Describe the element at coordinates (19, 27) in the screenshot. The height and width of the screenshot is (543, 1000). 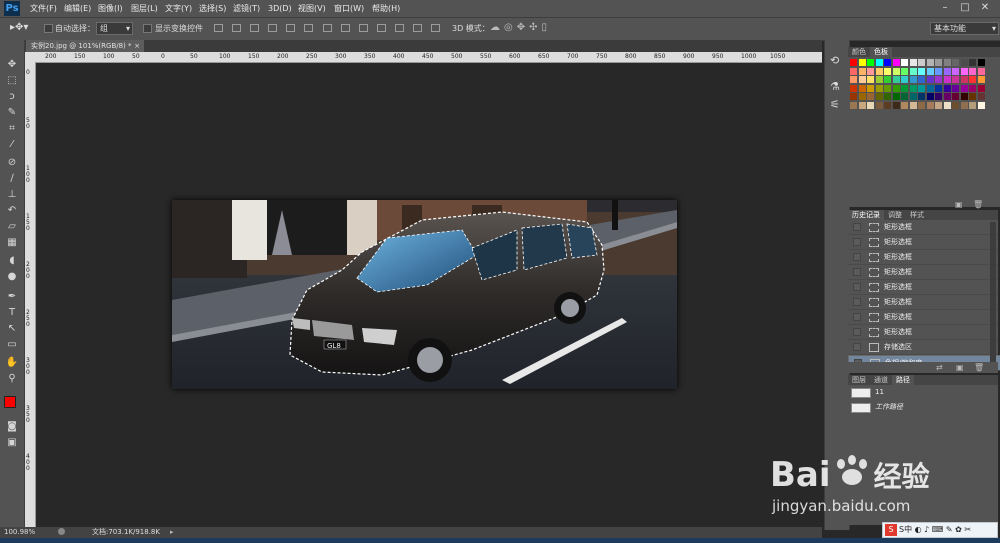
I see `move-tool-preset-icon: ▸✥▾` at that location.